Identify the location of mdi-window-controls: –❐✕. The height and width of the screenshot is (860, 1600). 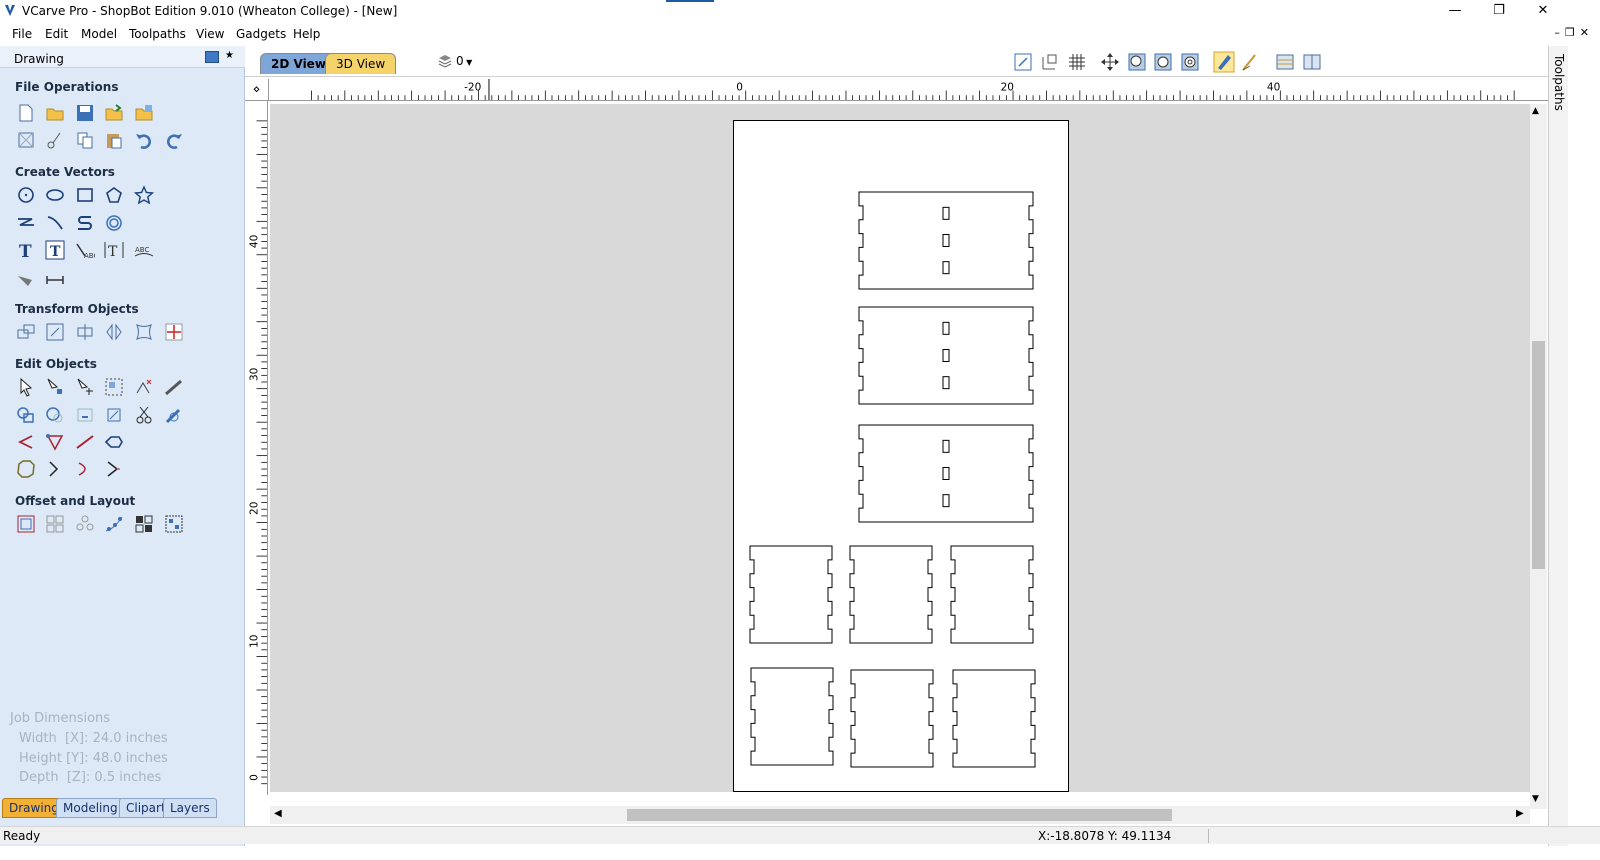
(1574, 32).